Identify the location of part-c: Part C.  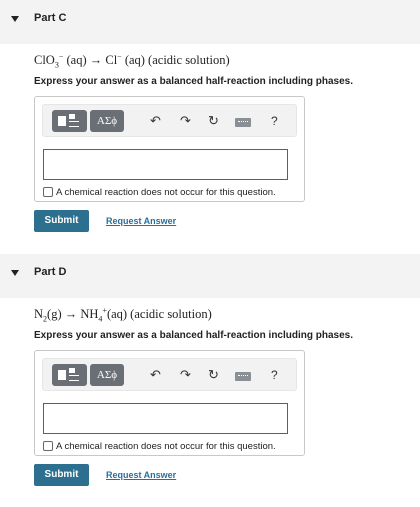
(210, 22).